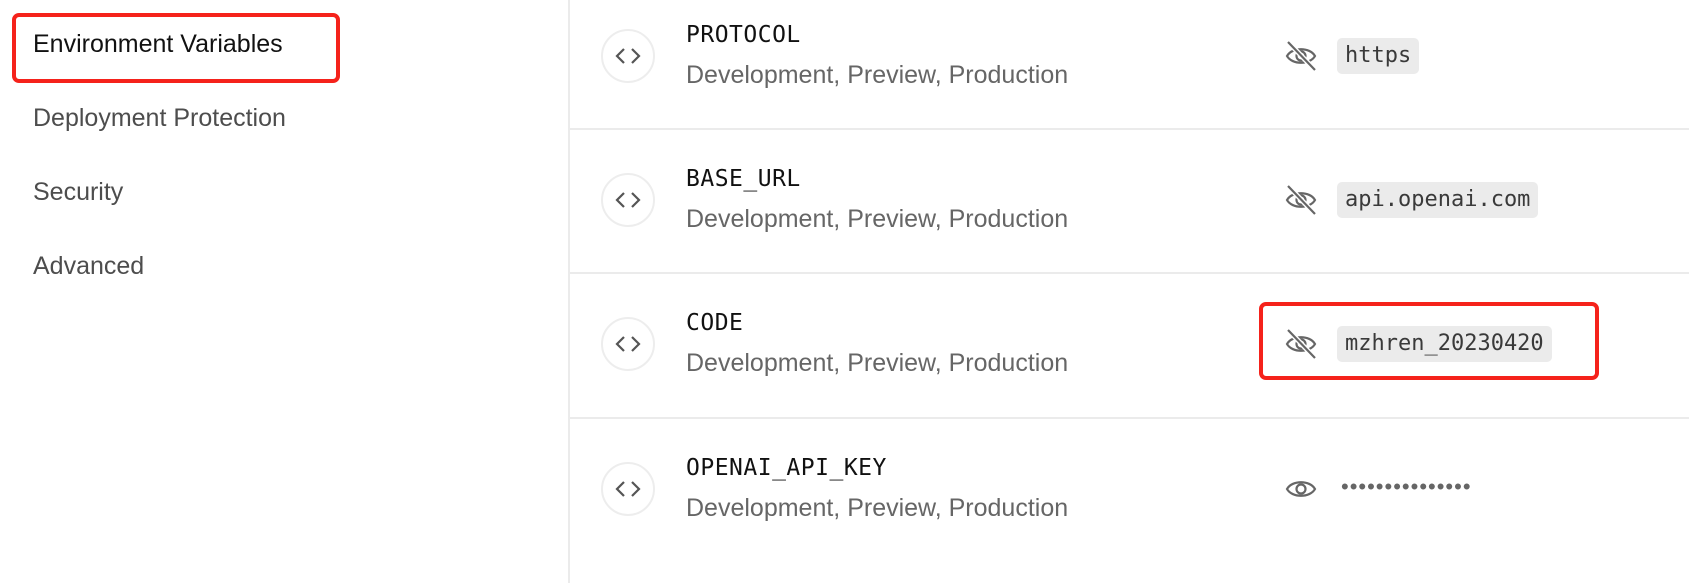  I want to click on sidebar-item-security: Security, so click(78, 192).